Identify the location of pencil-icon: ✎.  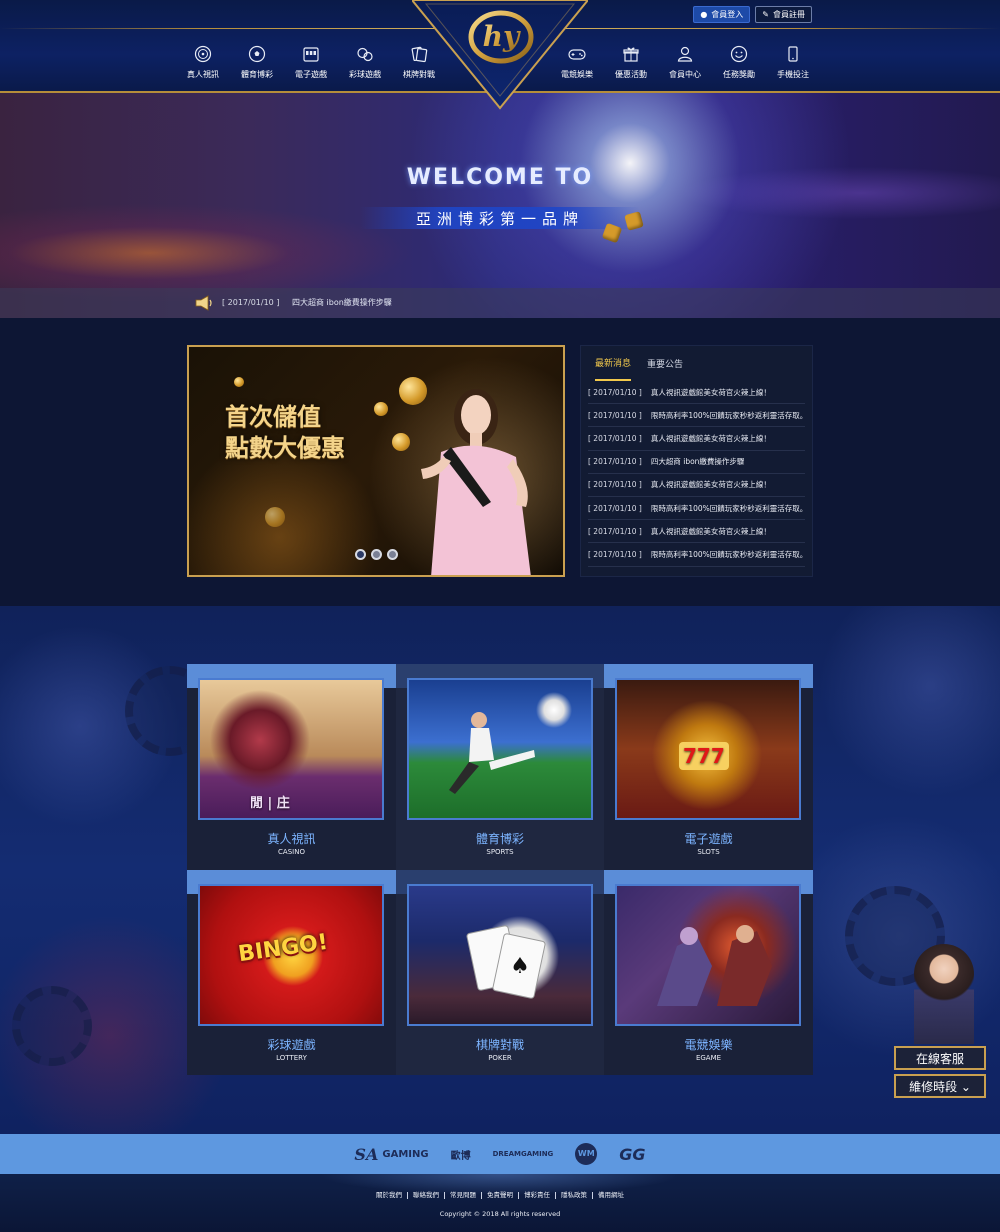
(765, 14).